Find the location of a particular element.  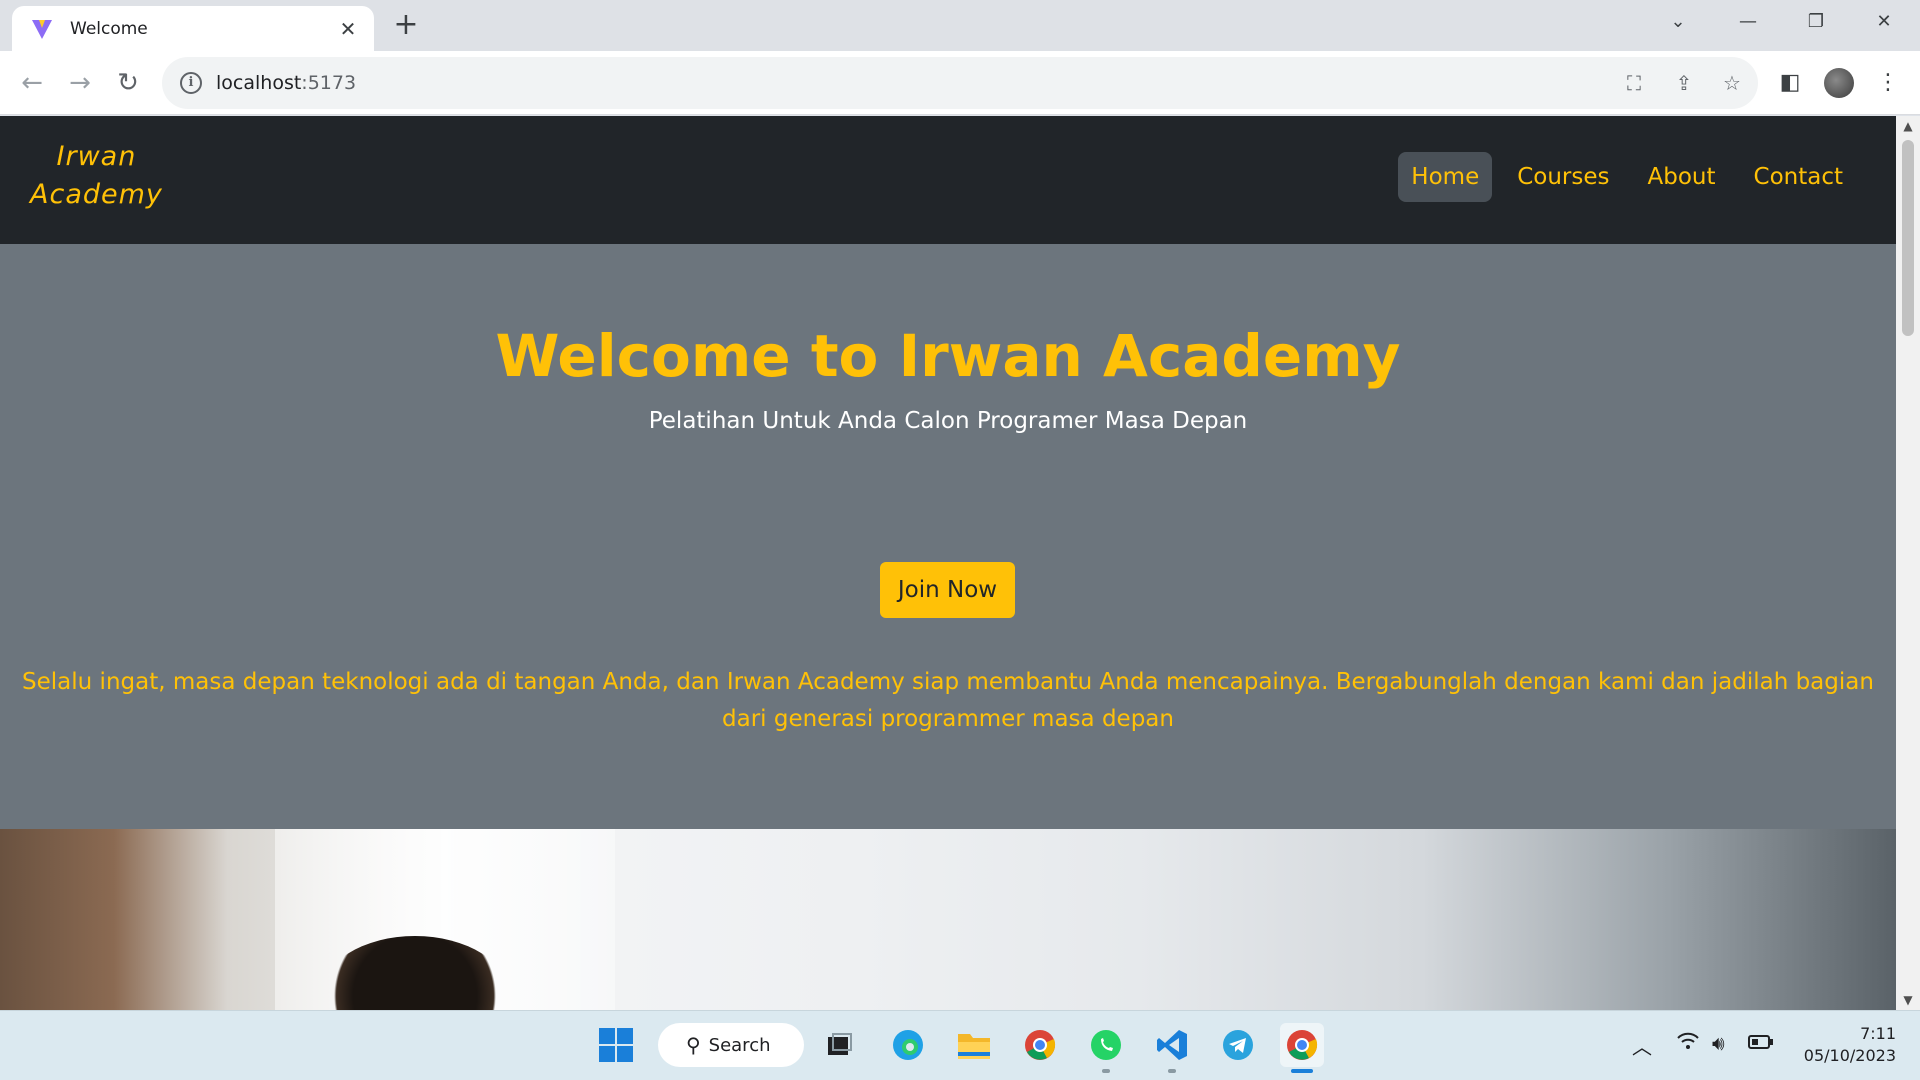

scrollbar-thumb is located at coordinates (1908, 238).